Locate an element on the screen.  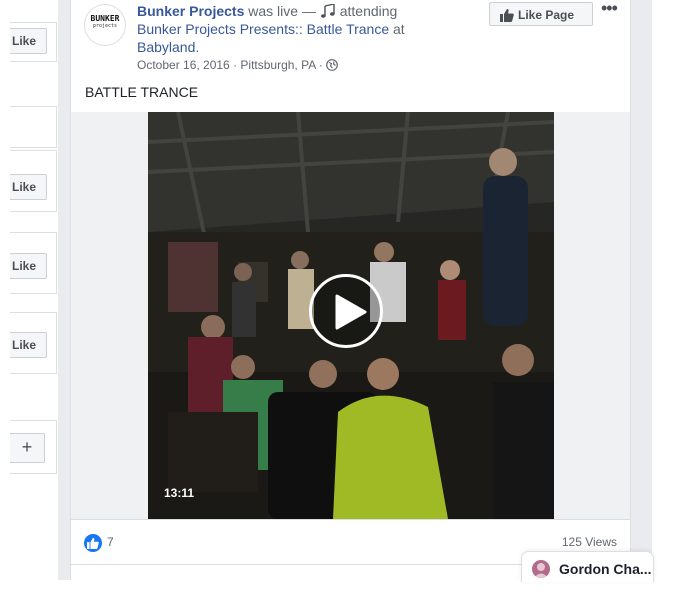
like-page-label: Like Page is located at coordinates (546, 15).